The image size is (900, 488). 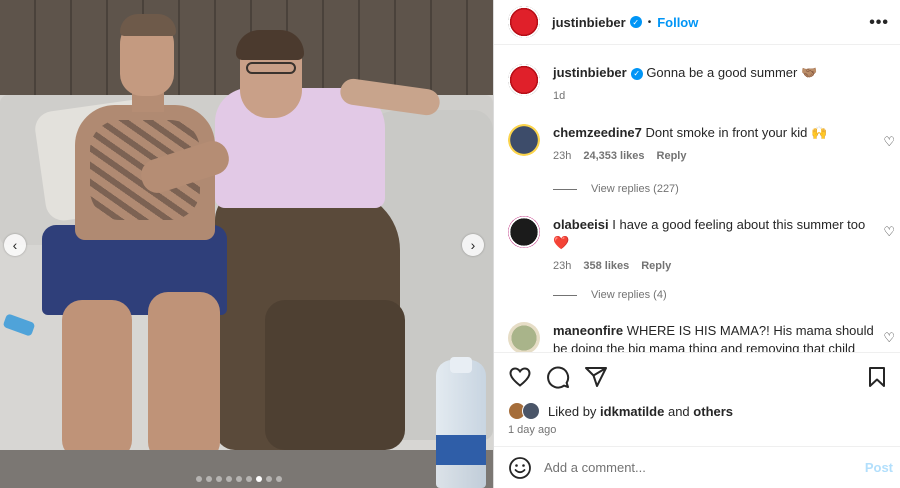 I want to click on comment-icon, so click(x=558, y=377).